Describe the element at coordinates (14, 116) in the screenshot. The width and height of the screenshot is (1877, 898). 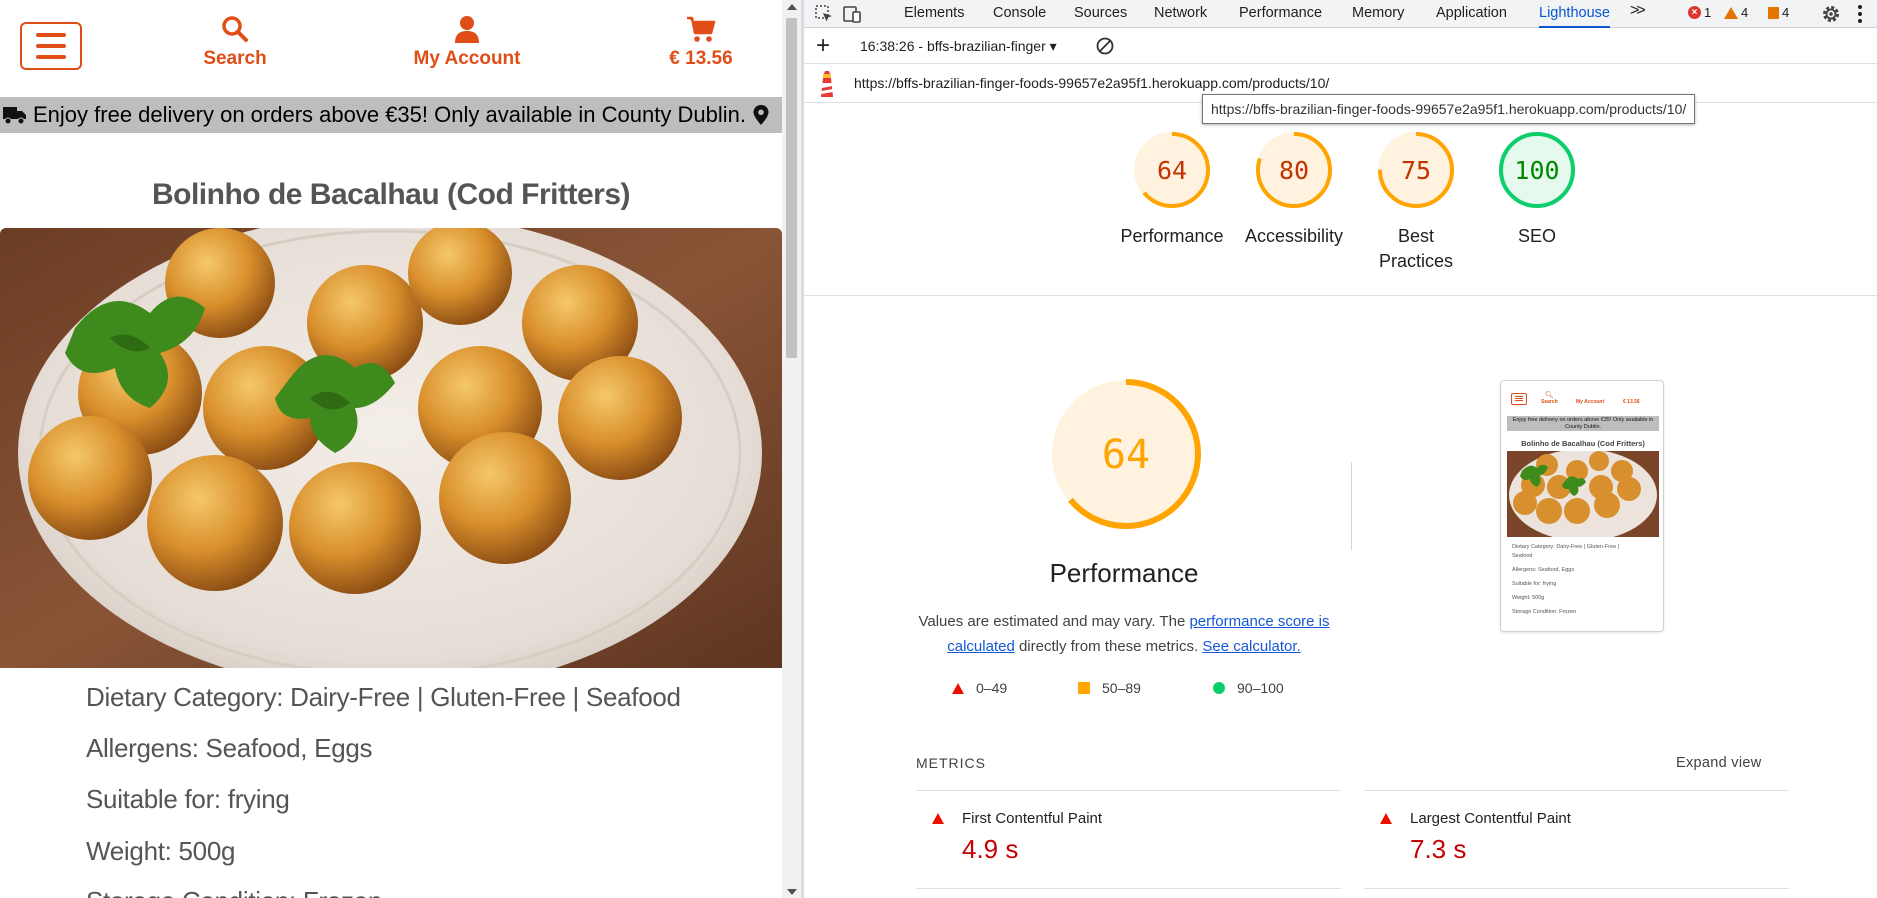
I see `delivery-truck-icon` at that location.